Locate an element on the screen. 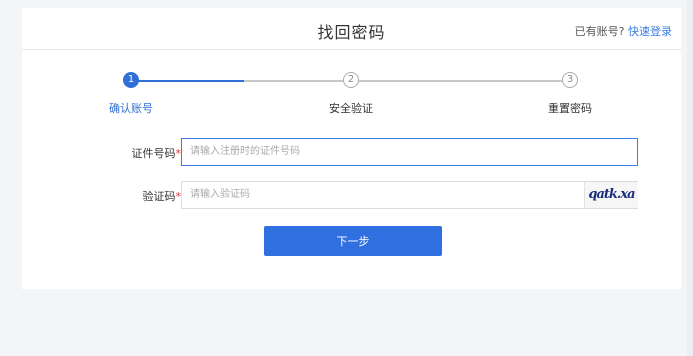 This screenshot has height=356, width=693. id-number-label: 证件号码* is located at coordinates (157, 153).